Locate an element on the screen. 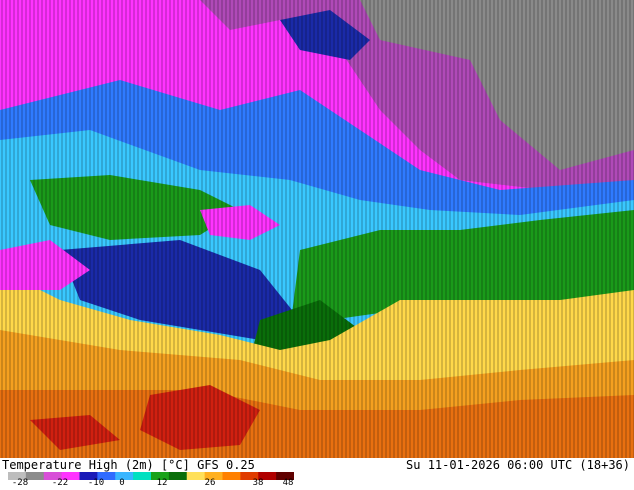  scale-tick-label: 0 is located at coordinates (122, 483).